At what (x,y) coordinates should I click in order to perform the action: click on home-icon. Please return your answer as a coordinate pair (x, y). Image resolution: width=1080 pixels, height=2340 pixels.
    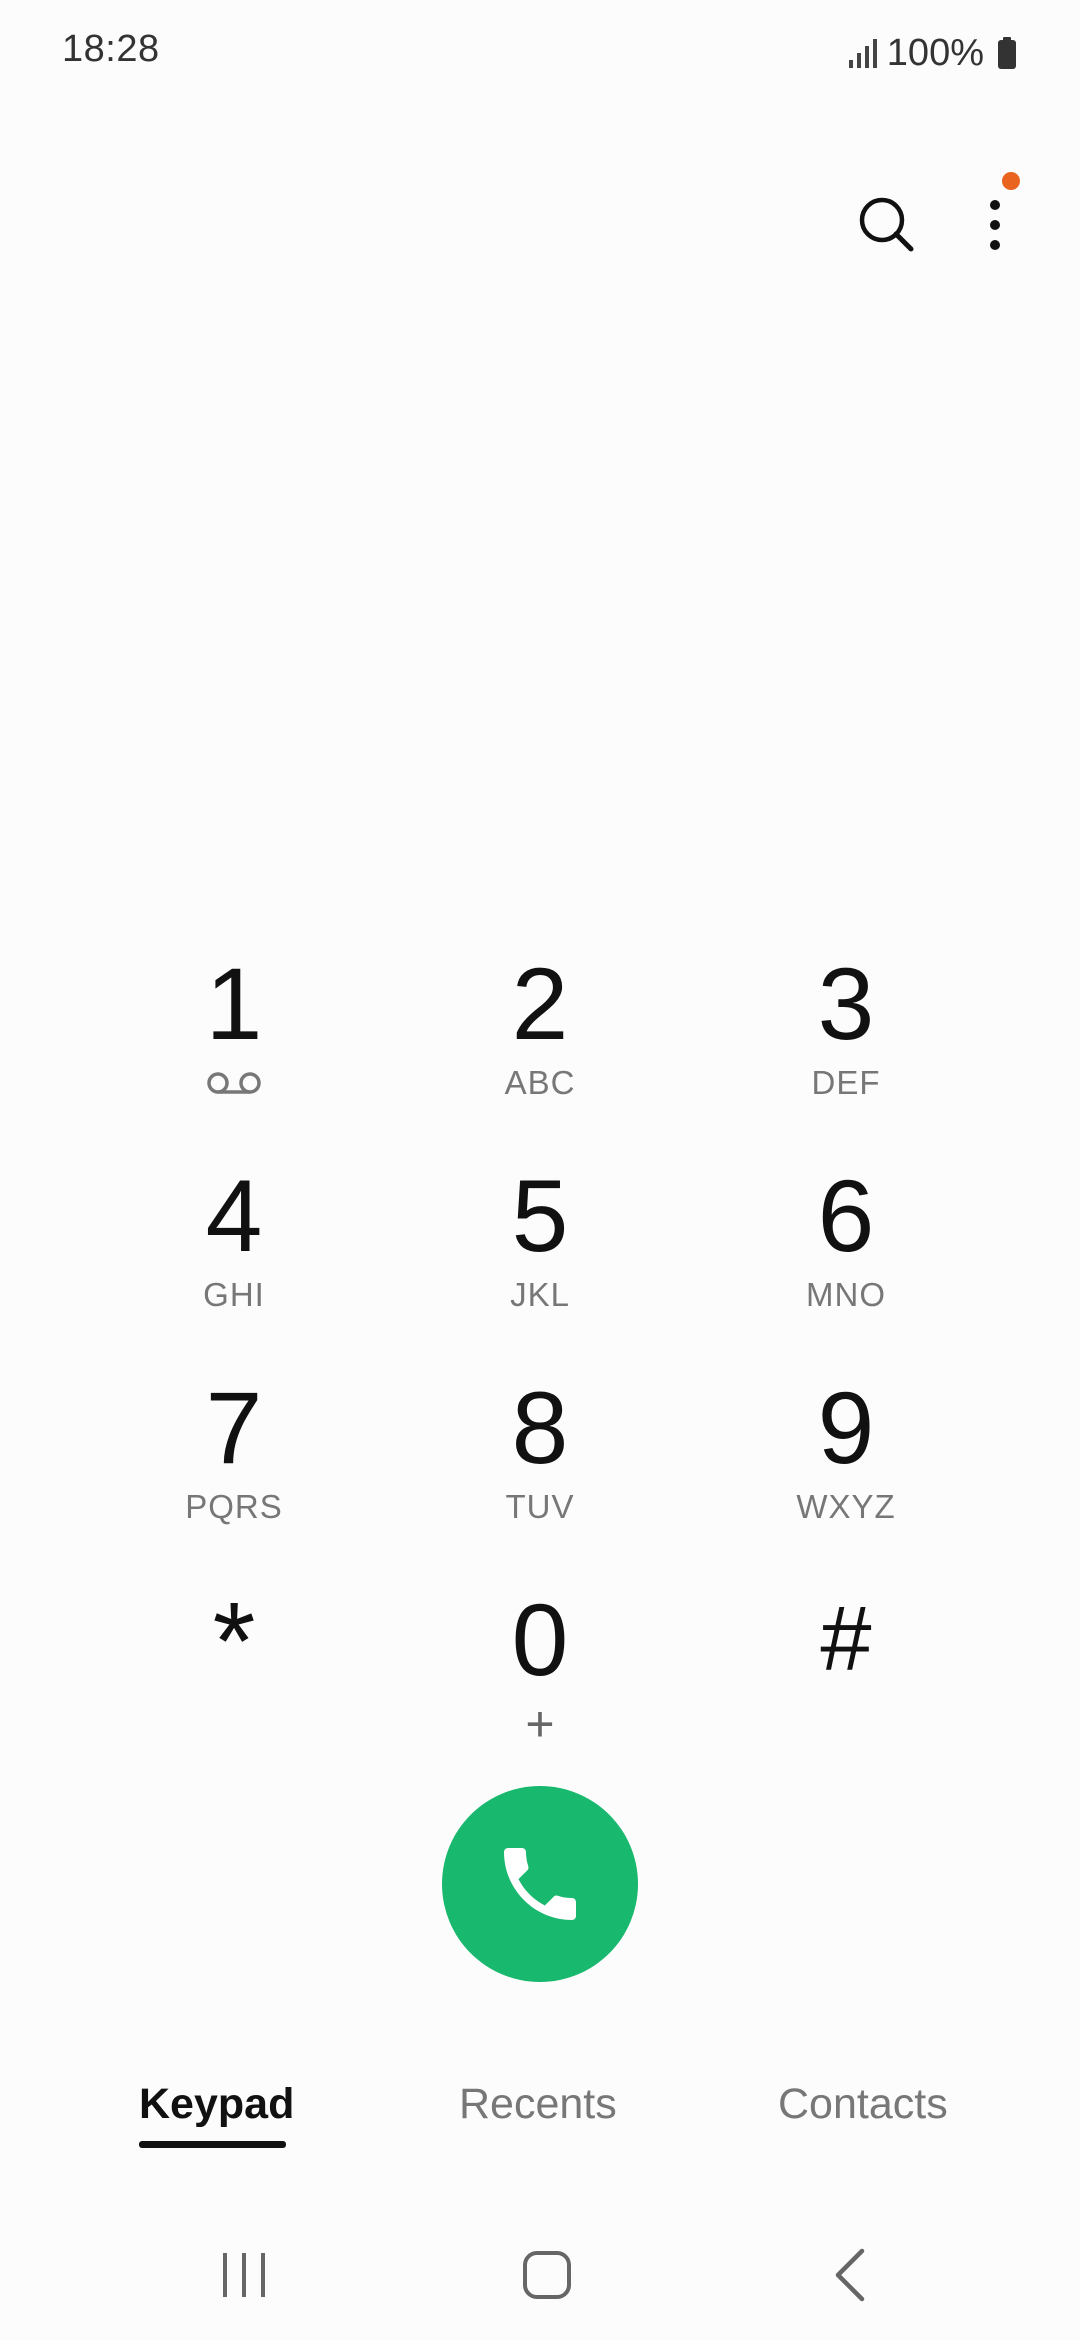
    Looking at the image, I should click on (547, 2275).